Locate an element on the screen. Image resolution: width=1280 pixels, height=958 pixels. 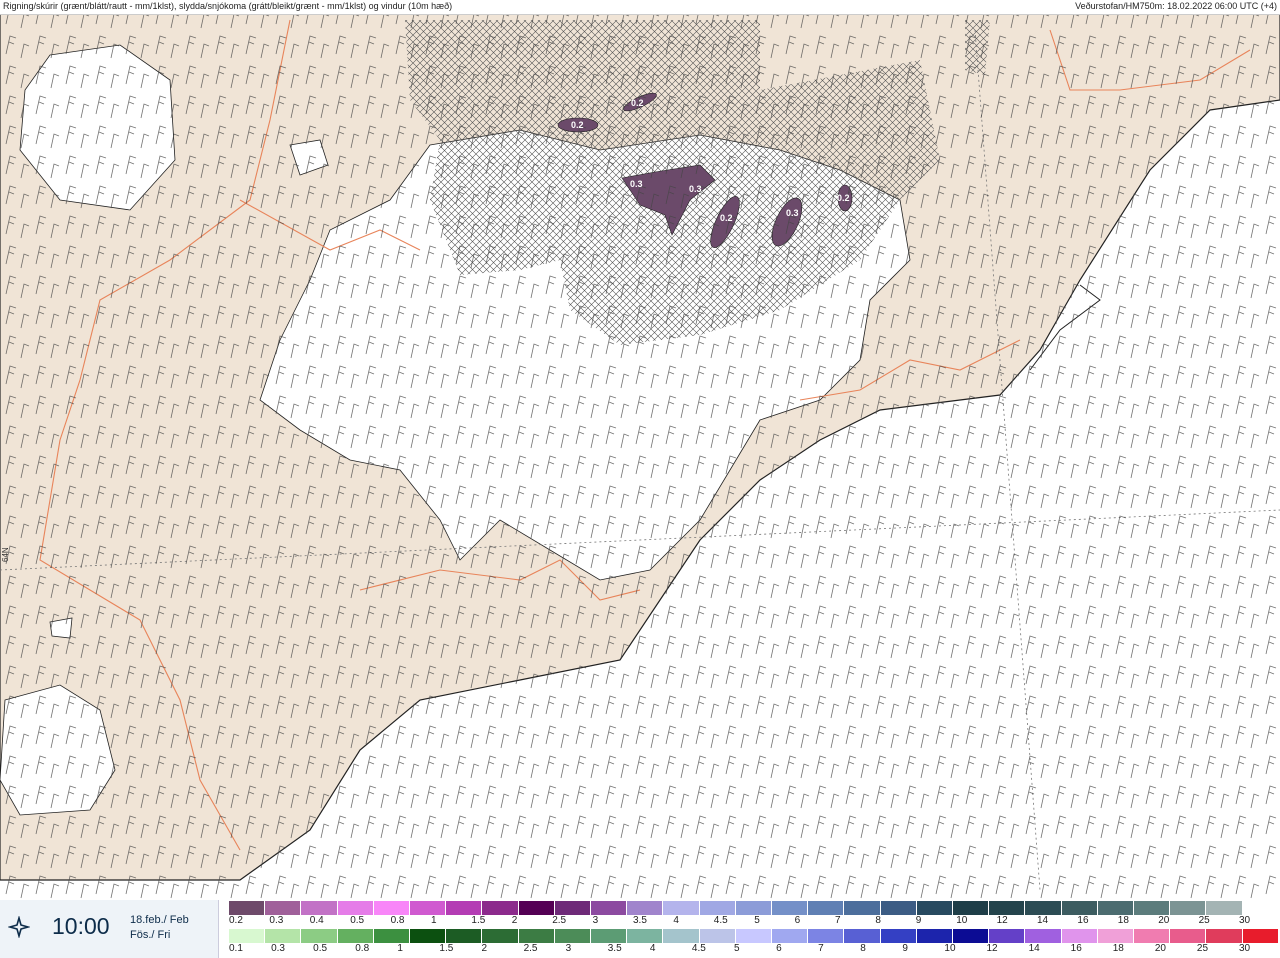
rain-scale-label: 3 is located at coordinates (568, 948).